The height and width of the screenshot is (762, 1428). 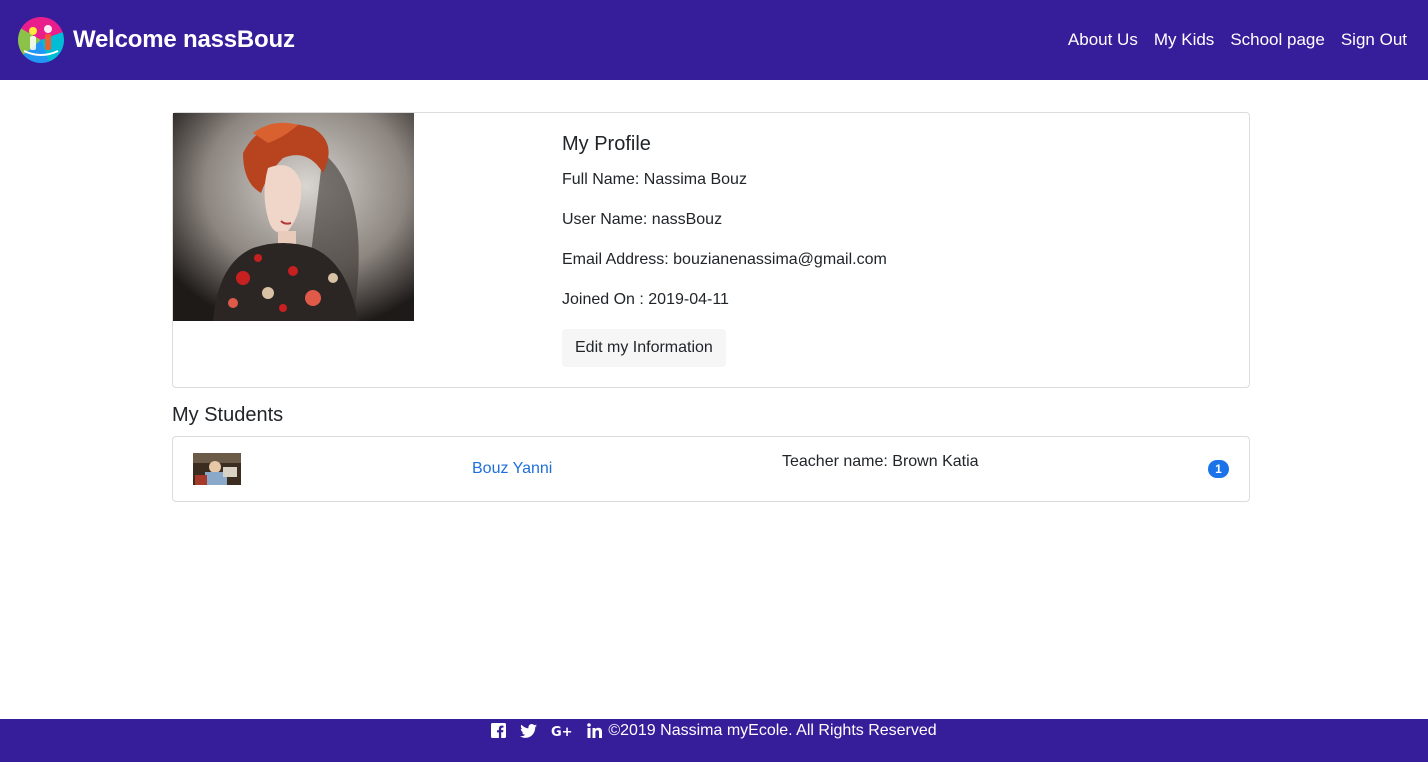 I want to click on facebook-icon, so click(x=499, y=730).